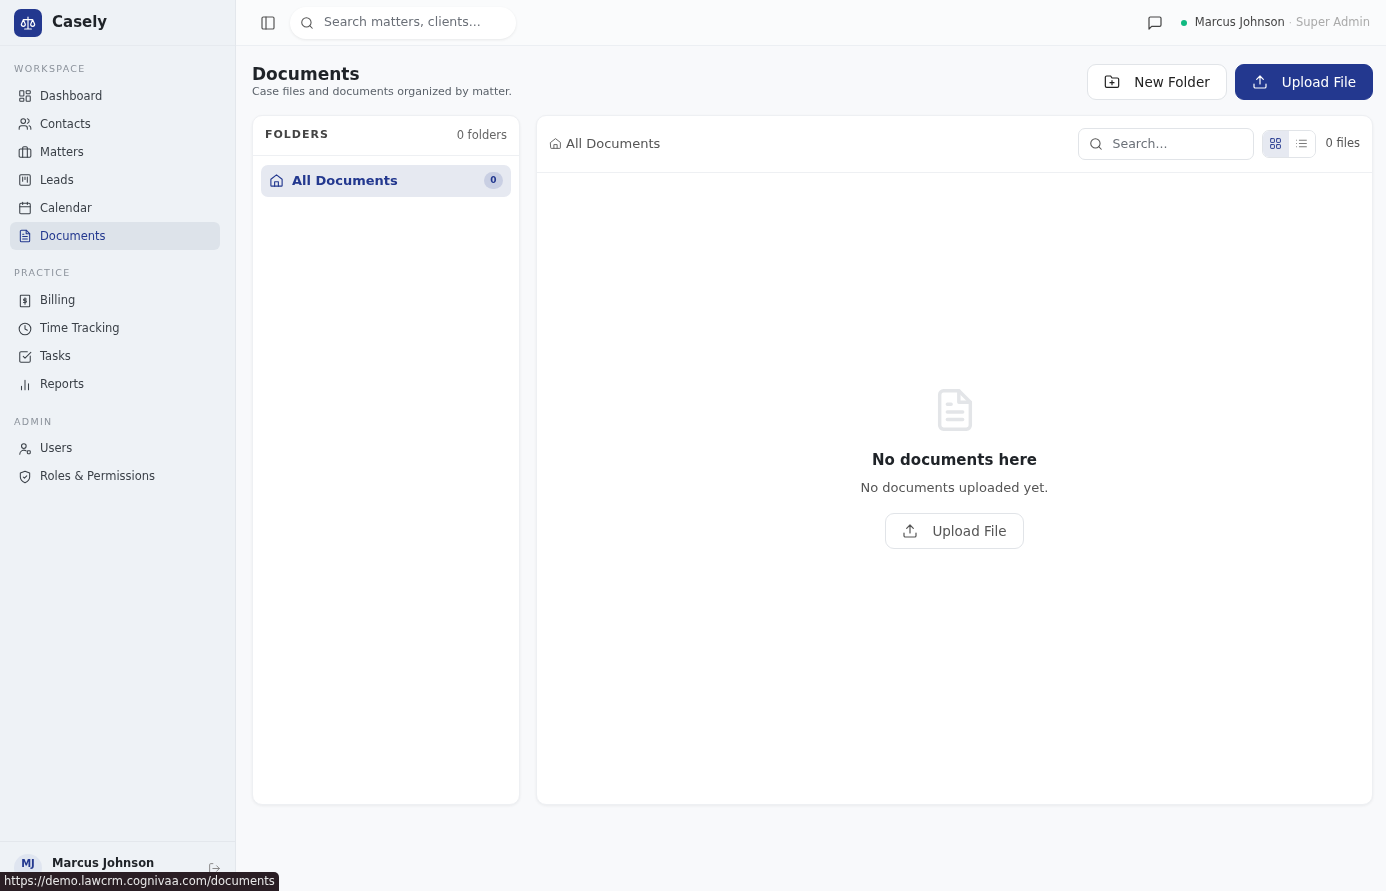 Image resolution: width=1386 pixels, height=891 pixels. Describe the element at coordinates (115, 448) in the screenshot. I see `sidebar-item: Users` at that location.